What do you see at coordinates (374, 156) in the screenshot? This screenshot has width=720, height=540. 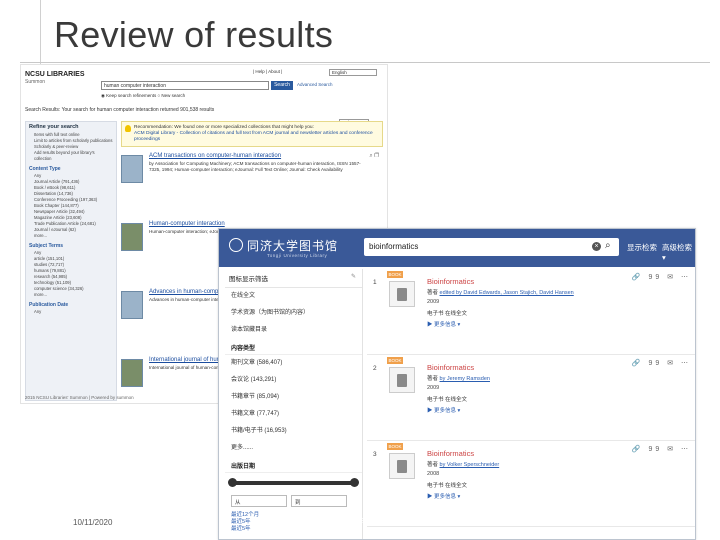 I see `result-actions-icon: ⌕ ❐` at bounding box center [374, 156].